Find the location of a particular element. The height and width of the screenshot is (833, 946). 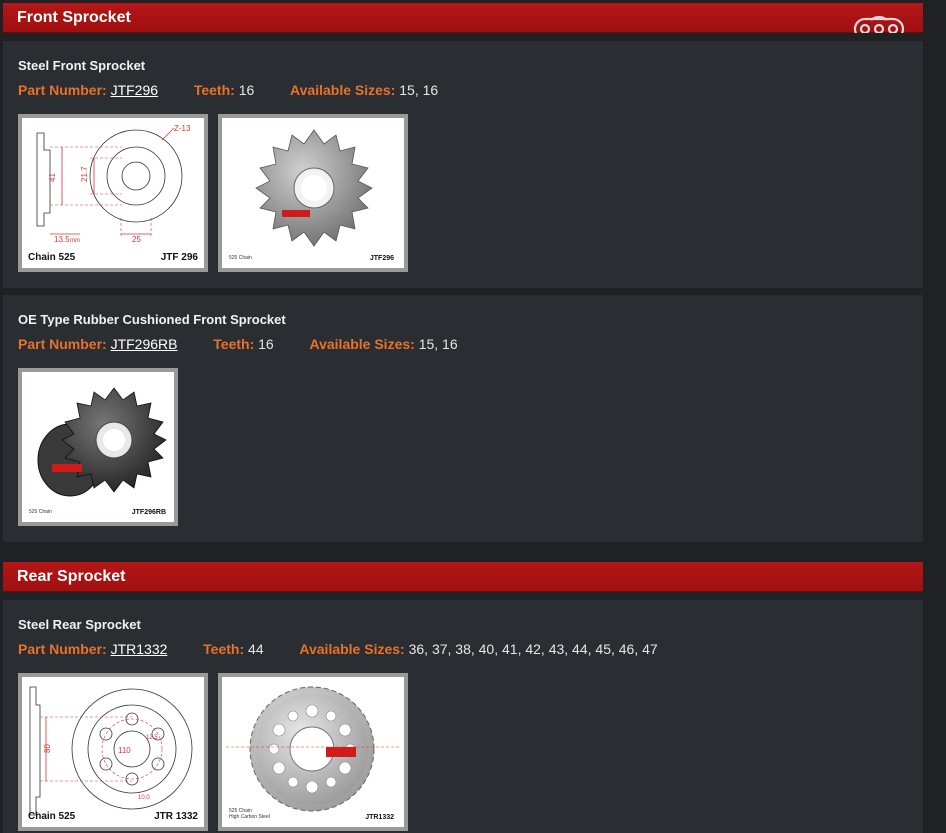

section-title: Rear Sprocket is located at coordinates (71, 576).